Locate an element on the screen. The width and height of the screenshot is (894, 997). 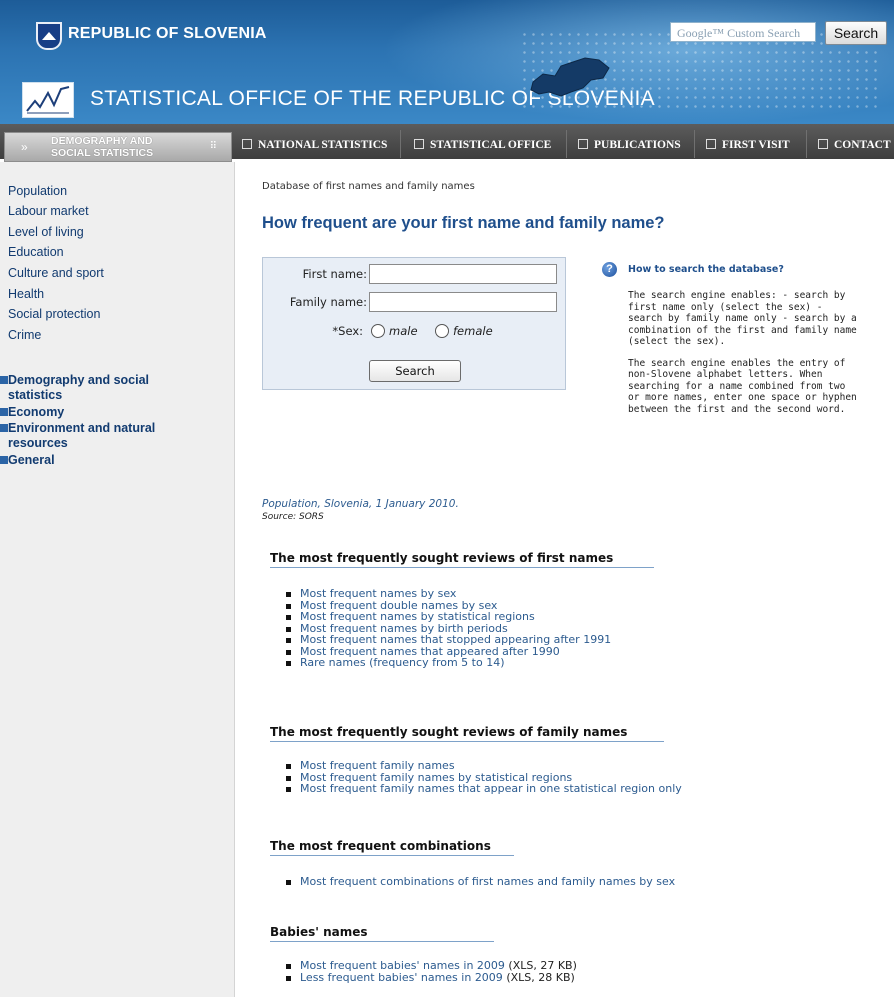
nav-first-label: DEMOGRAPHY AND SOCIAL STATISTICS is located at coordinates (102, 147).